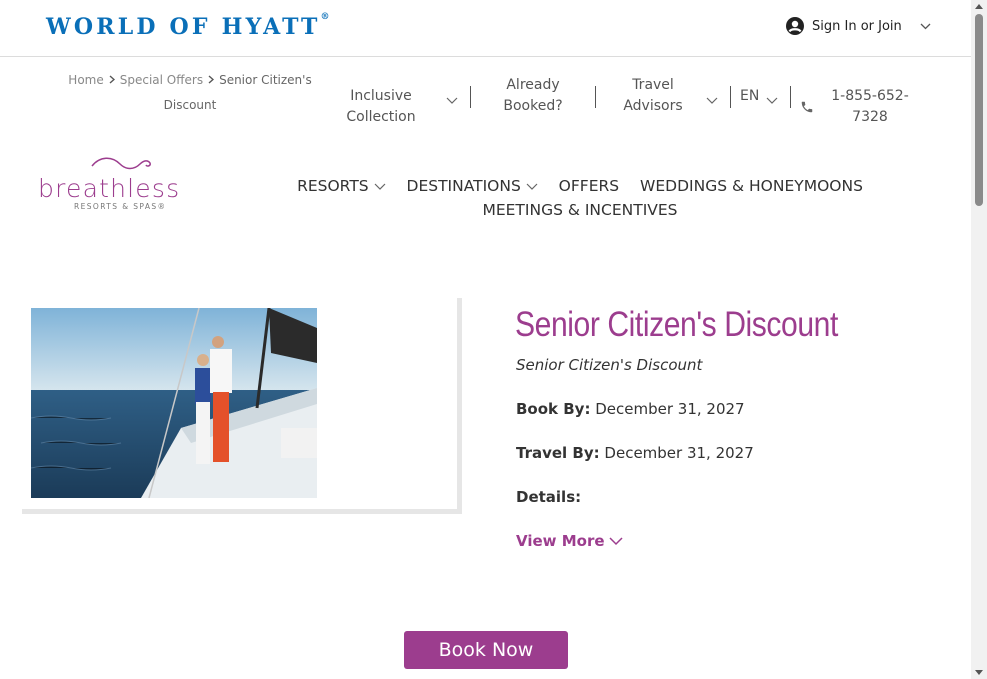  I want to click on sign-in-label: Sign In or Join, so click(857, 26).